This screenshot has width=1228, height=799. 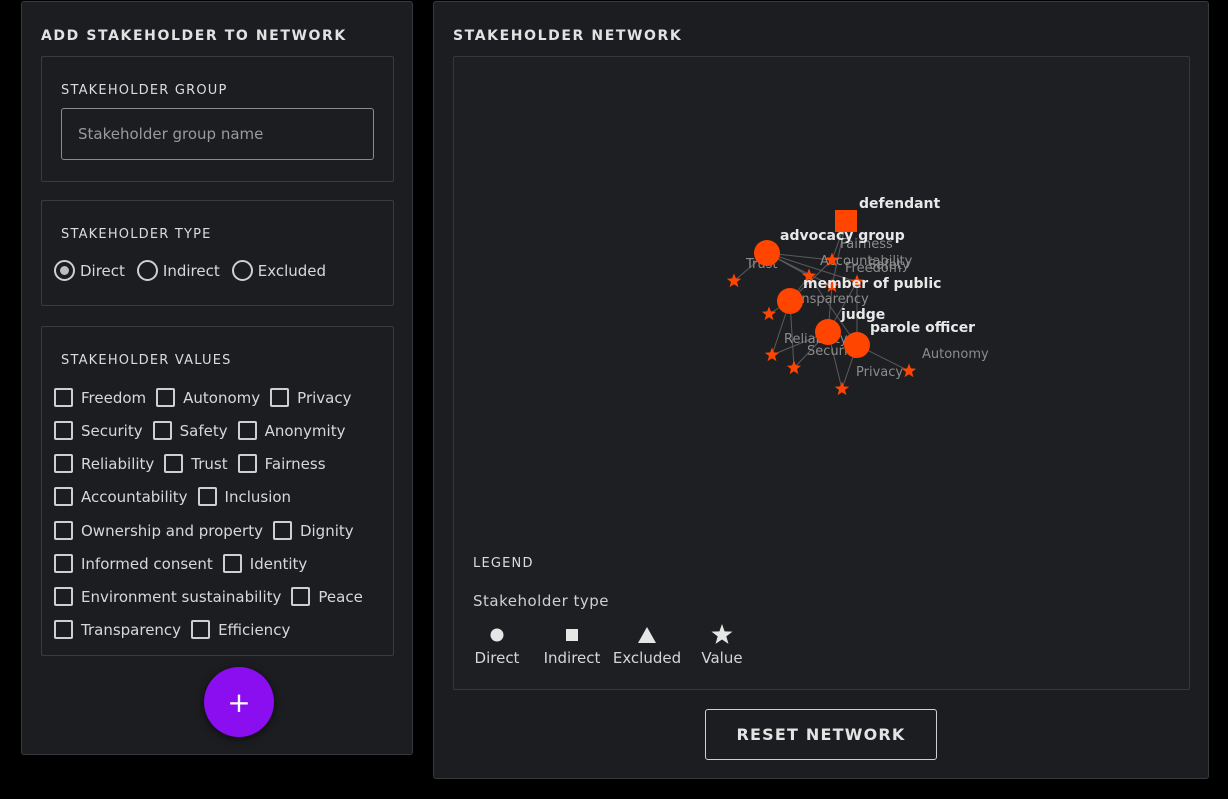 I want to click on checkbox-environment-sustainability-box, so click(x=63, y=596).